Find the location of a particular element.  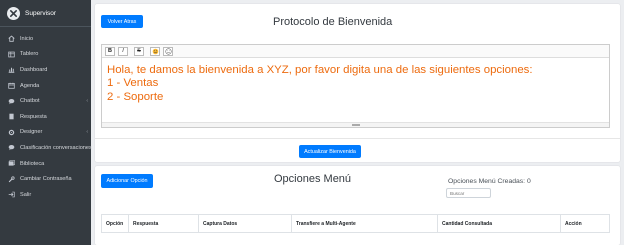

sidebar-item-biblioteca: Biblioteca is located at coordinates (45, 164).